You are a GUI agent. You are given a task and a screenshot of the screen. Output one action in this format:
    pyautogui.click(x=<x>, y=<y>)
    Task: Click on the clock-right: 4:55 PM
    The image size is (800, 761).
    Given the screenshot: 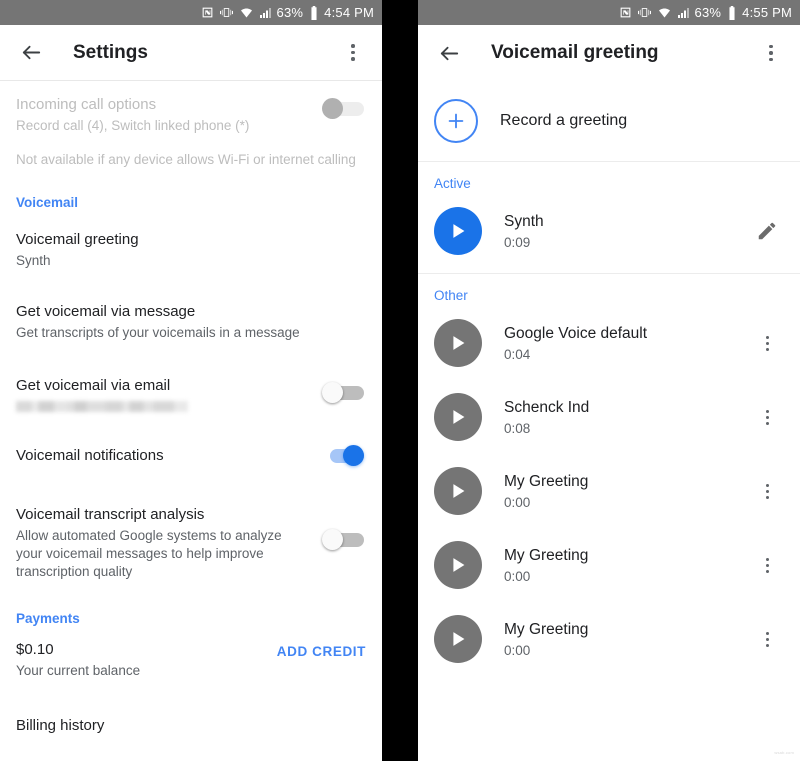 What is the action you would take?
    pyautogui.click(x=767, y=12)
    